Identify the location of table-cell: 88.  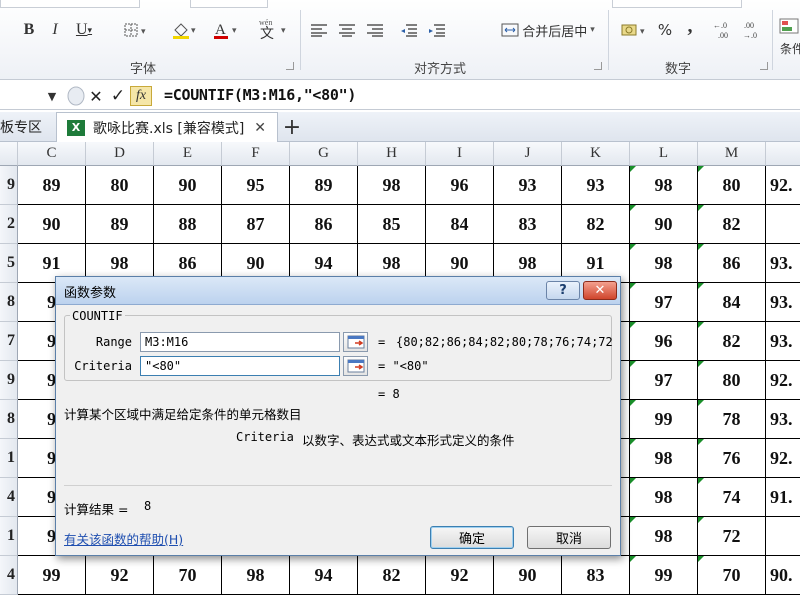
(188, 224).